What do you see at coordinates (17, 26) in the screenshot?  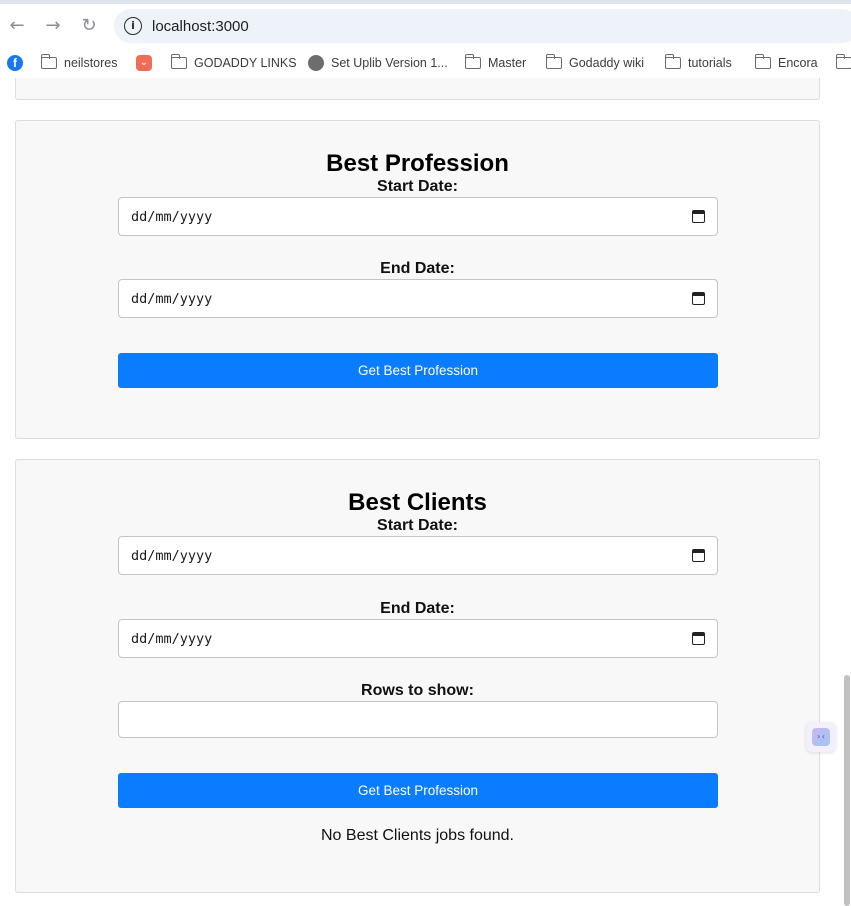 I see `back-arrow-icon: ←` at bounding box center [17, 26].